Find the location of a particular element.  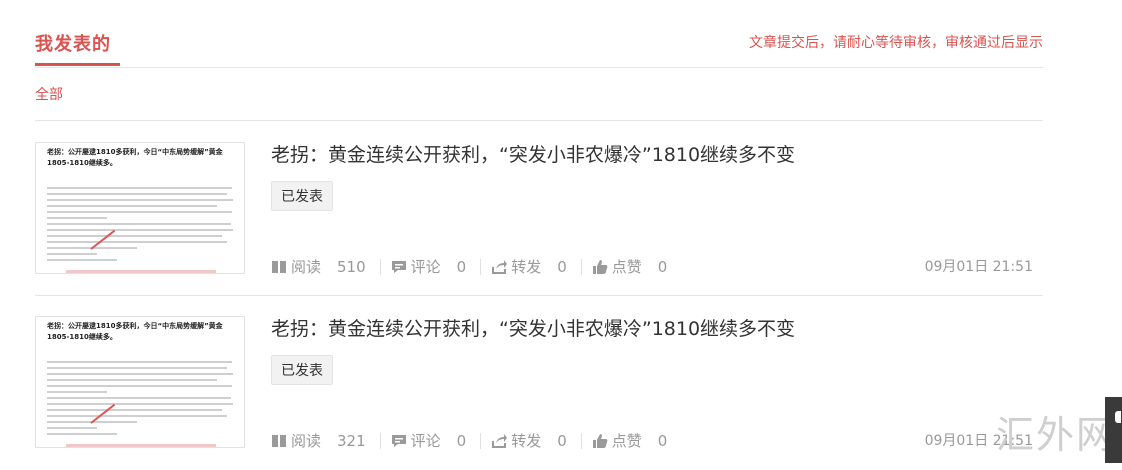

filter-all: 全部 is located at coordinates (49, 94).